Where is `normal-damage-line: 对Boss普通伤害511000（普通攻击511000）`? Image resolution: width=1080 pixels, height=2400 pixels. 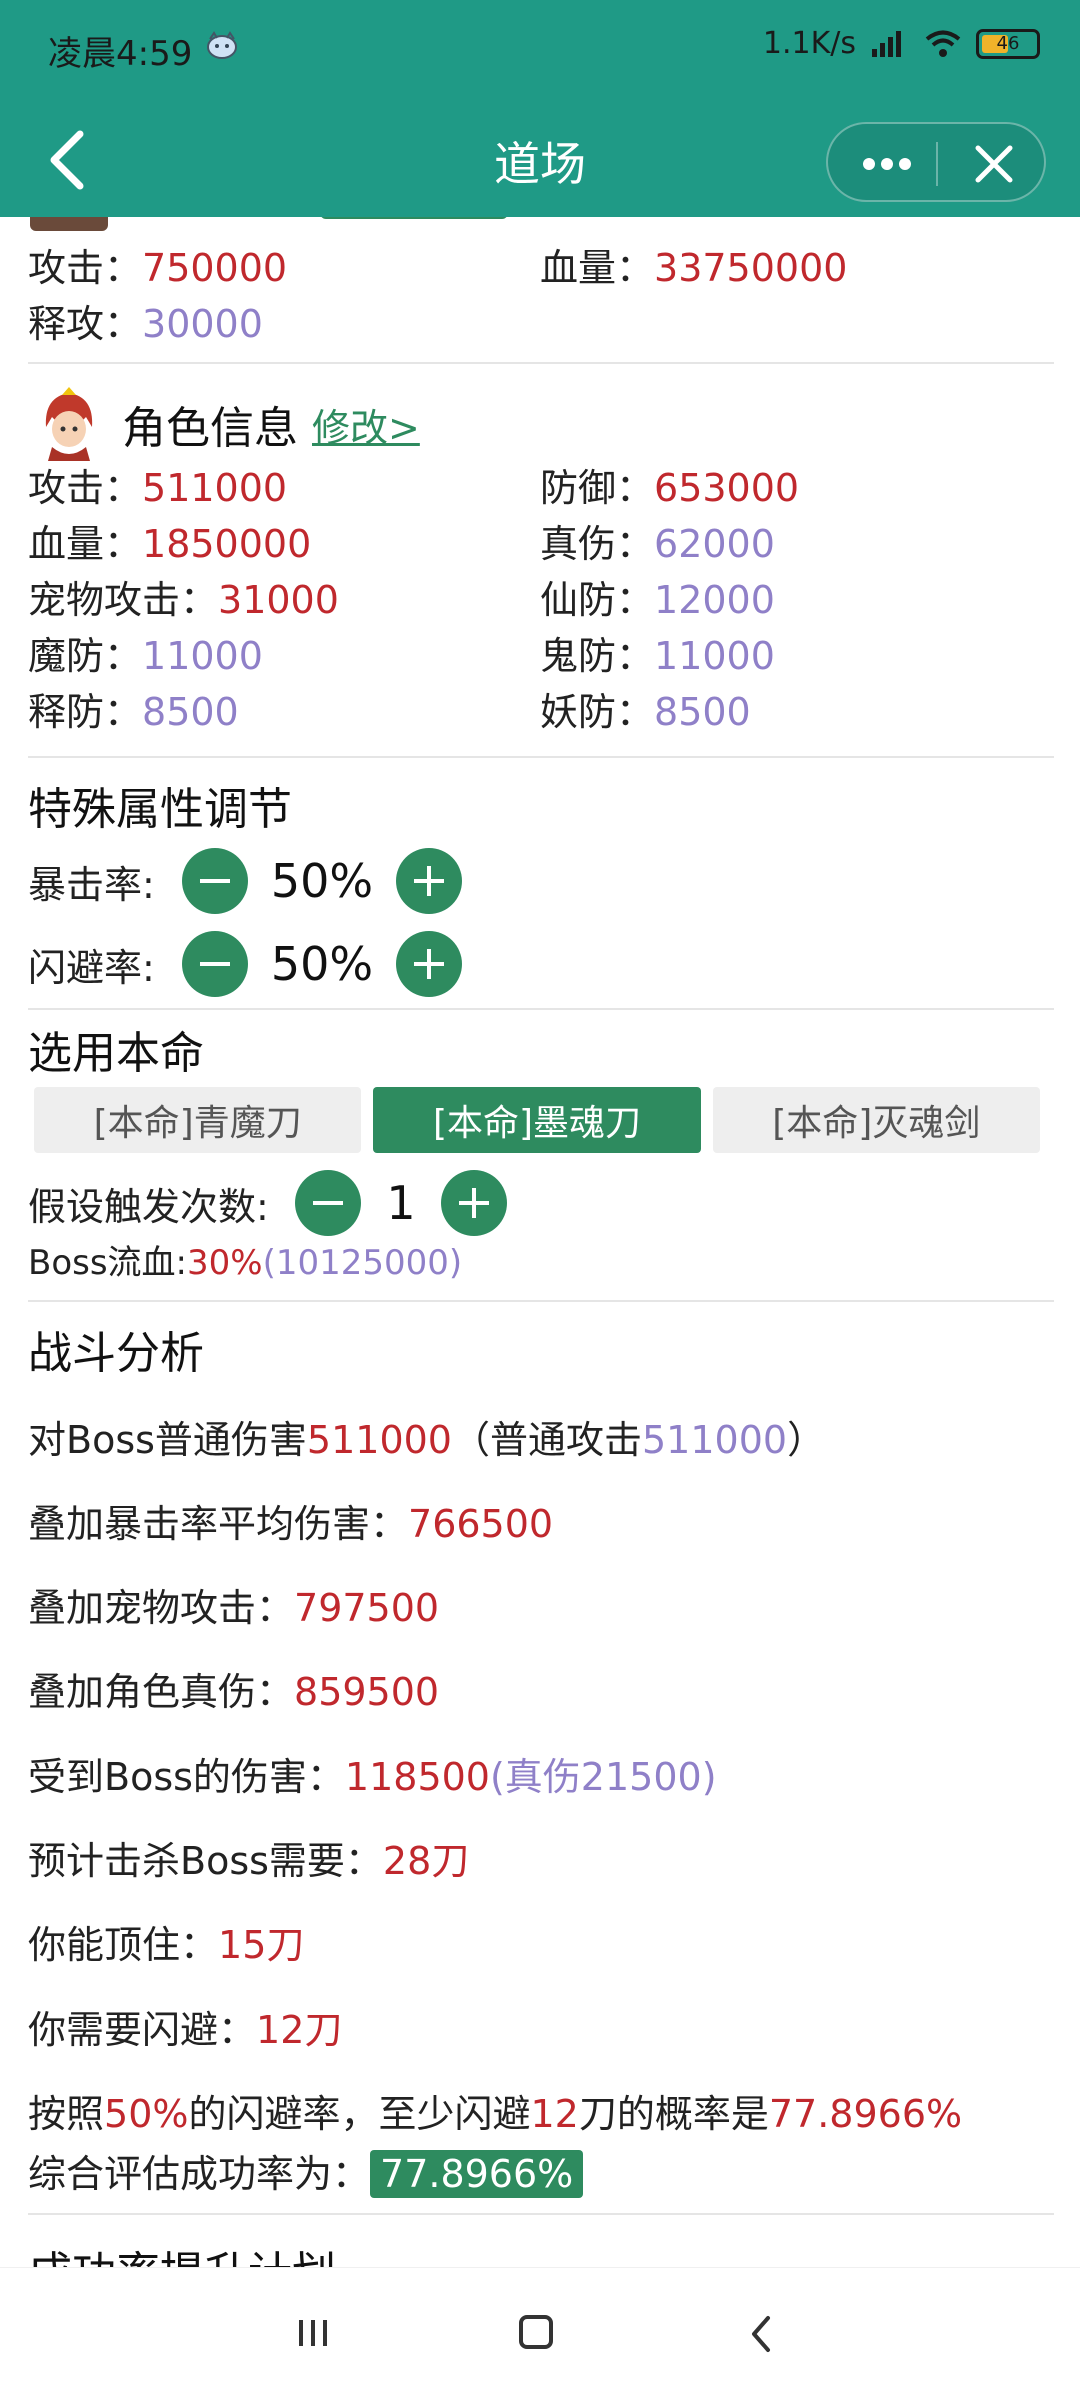
normal-damage-line: 对Boss普通伤害511000（普通攻击511000） is located at coordinates (427, 1440).